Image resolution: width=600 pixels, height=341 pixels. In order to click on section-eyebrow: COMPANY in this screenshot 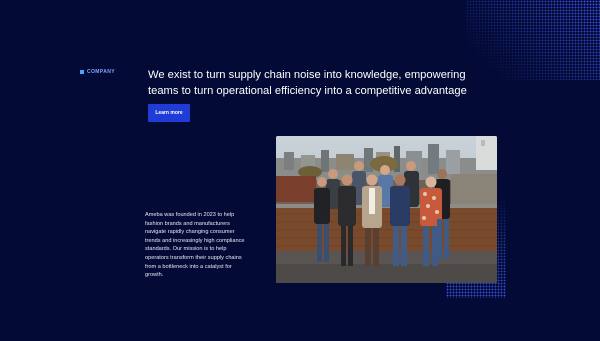, I will do `click(97, 72)`.